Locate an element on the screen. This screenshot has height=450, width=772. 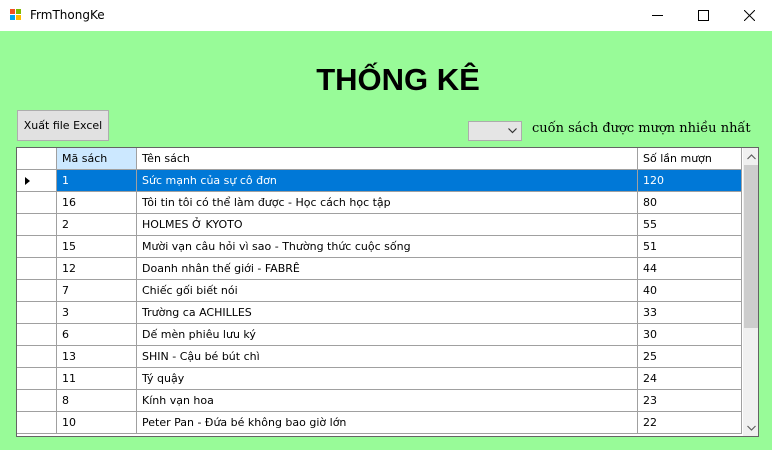
cell-so-lan-muon: 24 is located at coordinates (690, 379).